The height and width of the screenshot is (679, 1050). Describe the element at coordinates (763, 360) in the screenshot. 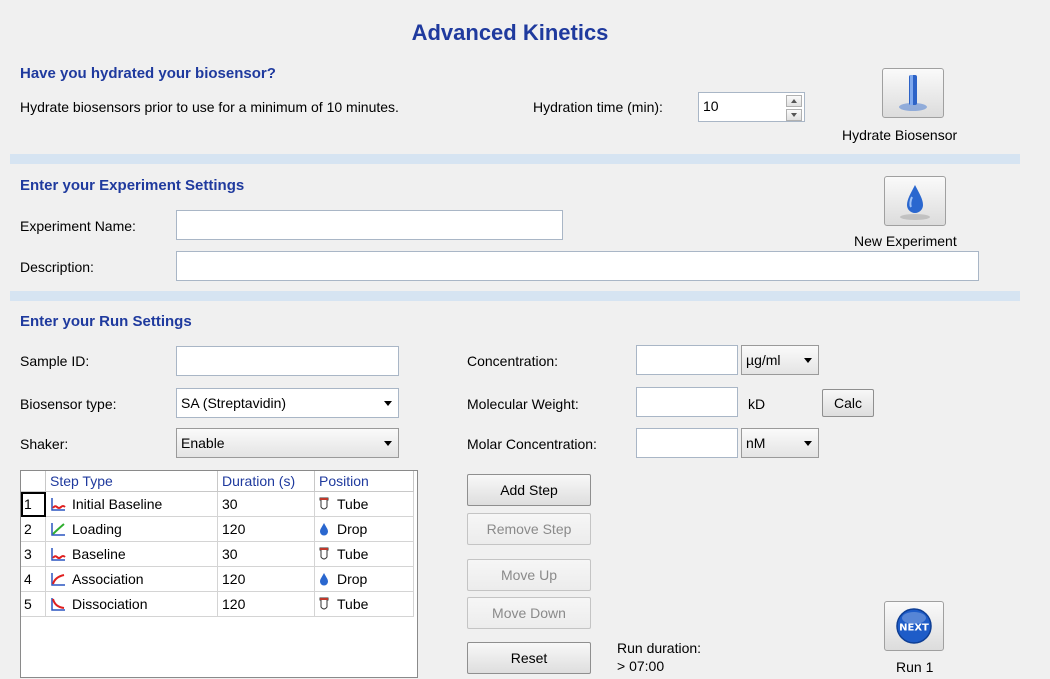

I see `concentration-unit-value: µg/ml` at that location.